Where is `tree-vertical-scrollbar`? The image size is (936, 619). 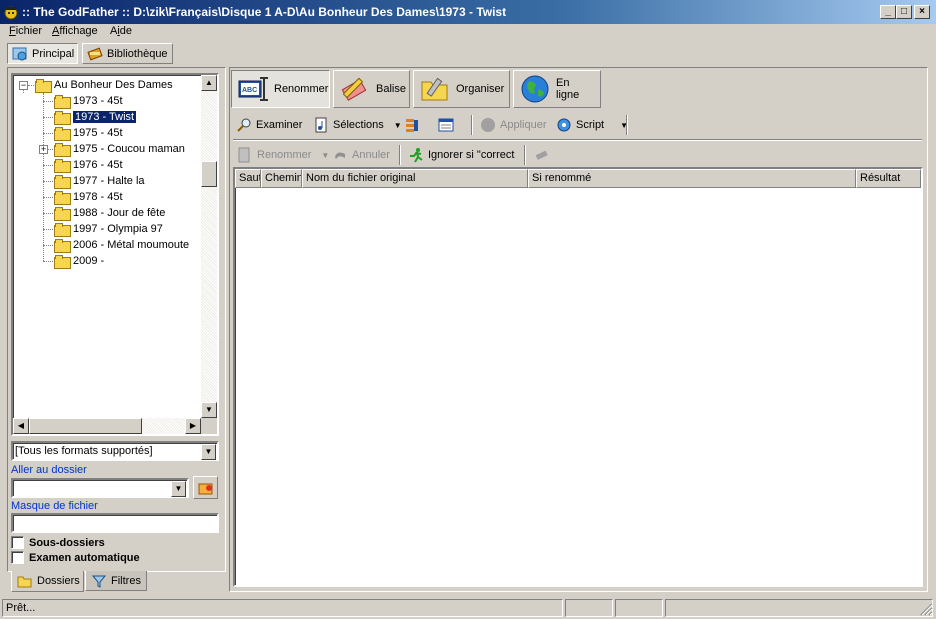 tree-vertical-scrollbar is located at coordinates (209, 246).